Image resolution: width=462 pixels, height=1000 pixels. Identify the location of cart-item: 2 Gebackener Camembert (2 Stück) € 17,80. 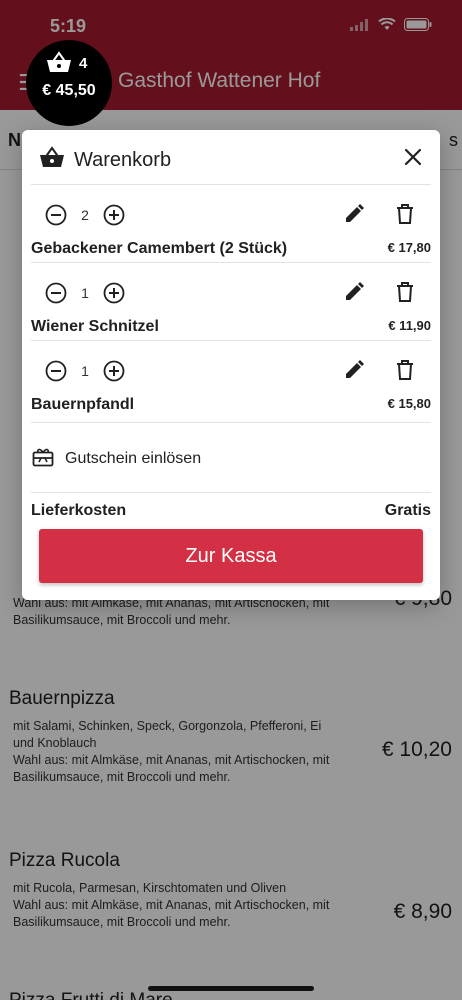
(231, 223).